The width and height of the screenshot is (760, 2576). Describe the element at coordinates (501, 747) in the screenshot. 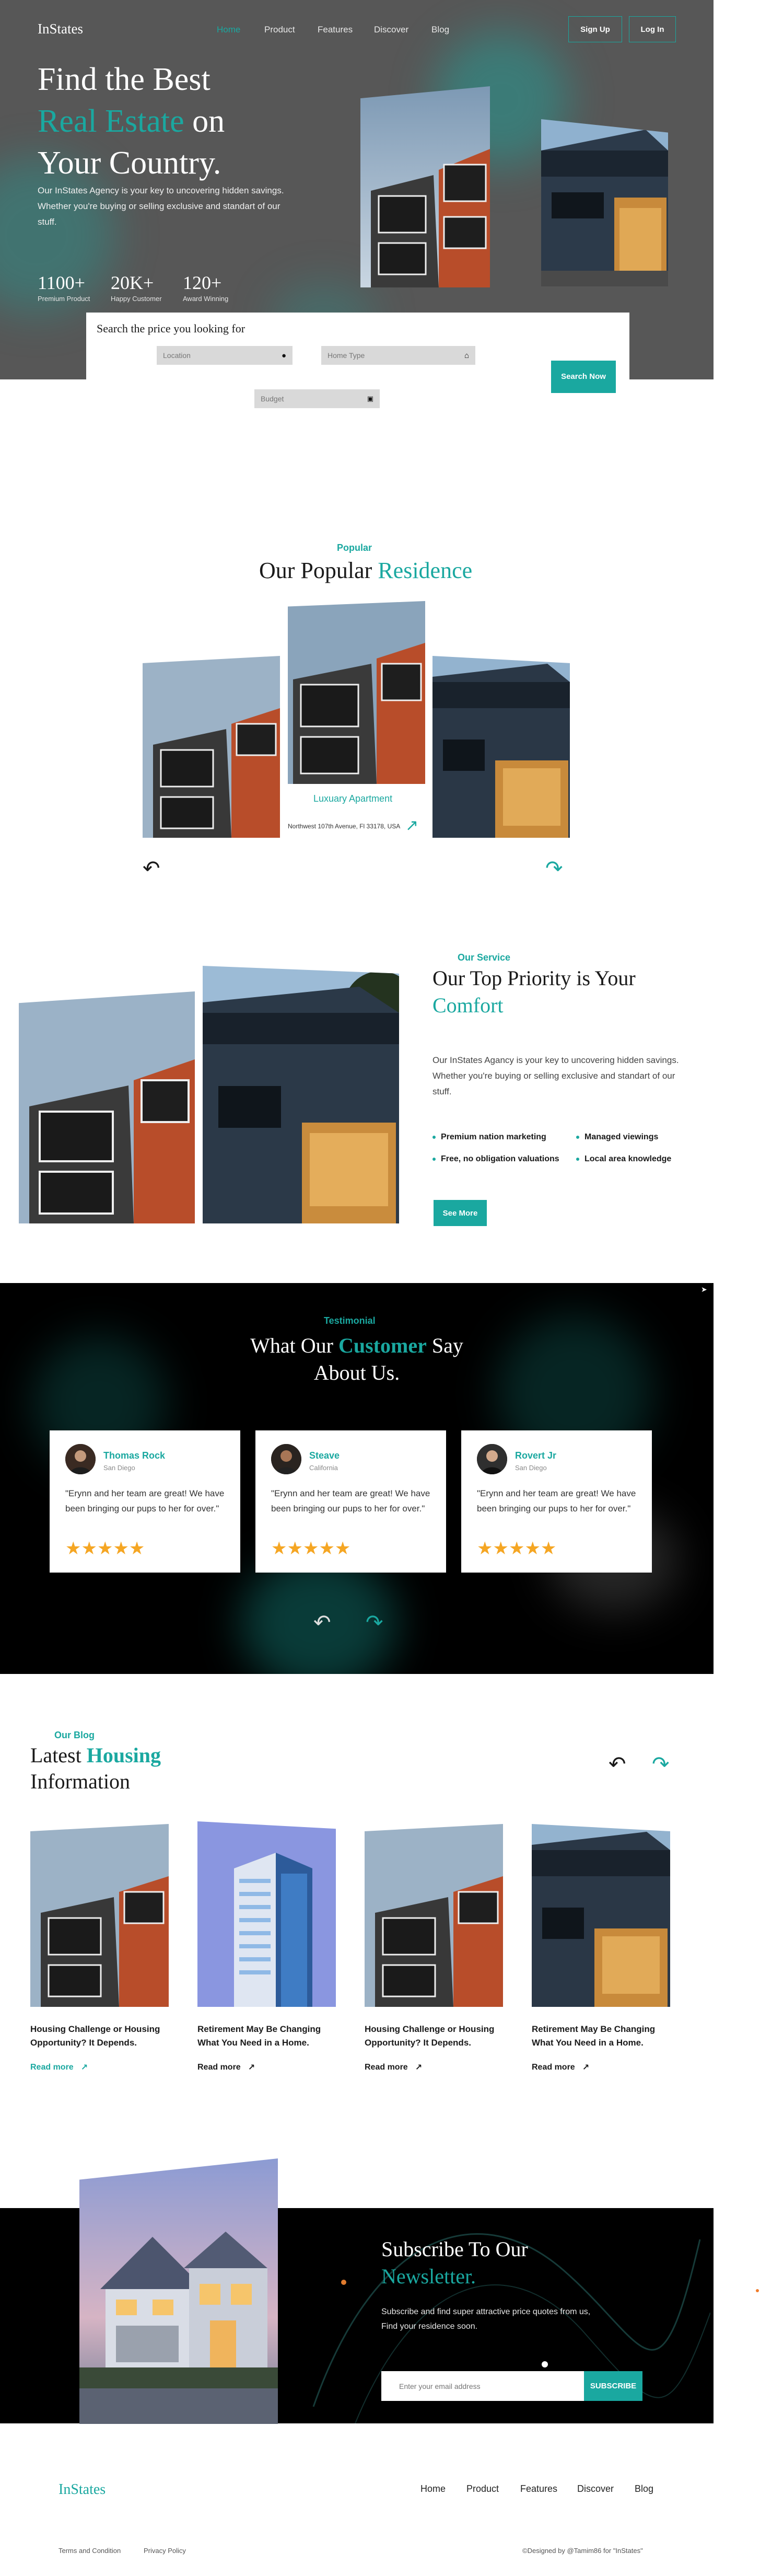

I see `residence-photo-right` at that location.